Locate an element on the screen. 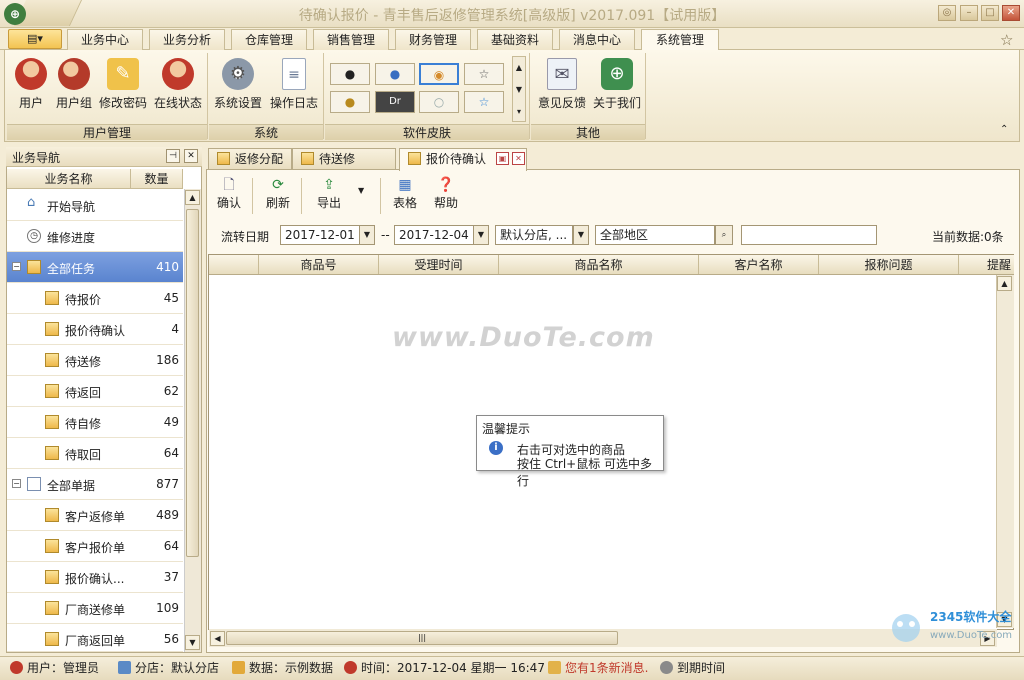 The height and width of the screenshot is (680, 1024). skin-orange-icon: ◉ is located at coordinates (439, 74).